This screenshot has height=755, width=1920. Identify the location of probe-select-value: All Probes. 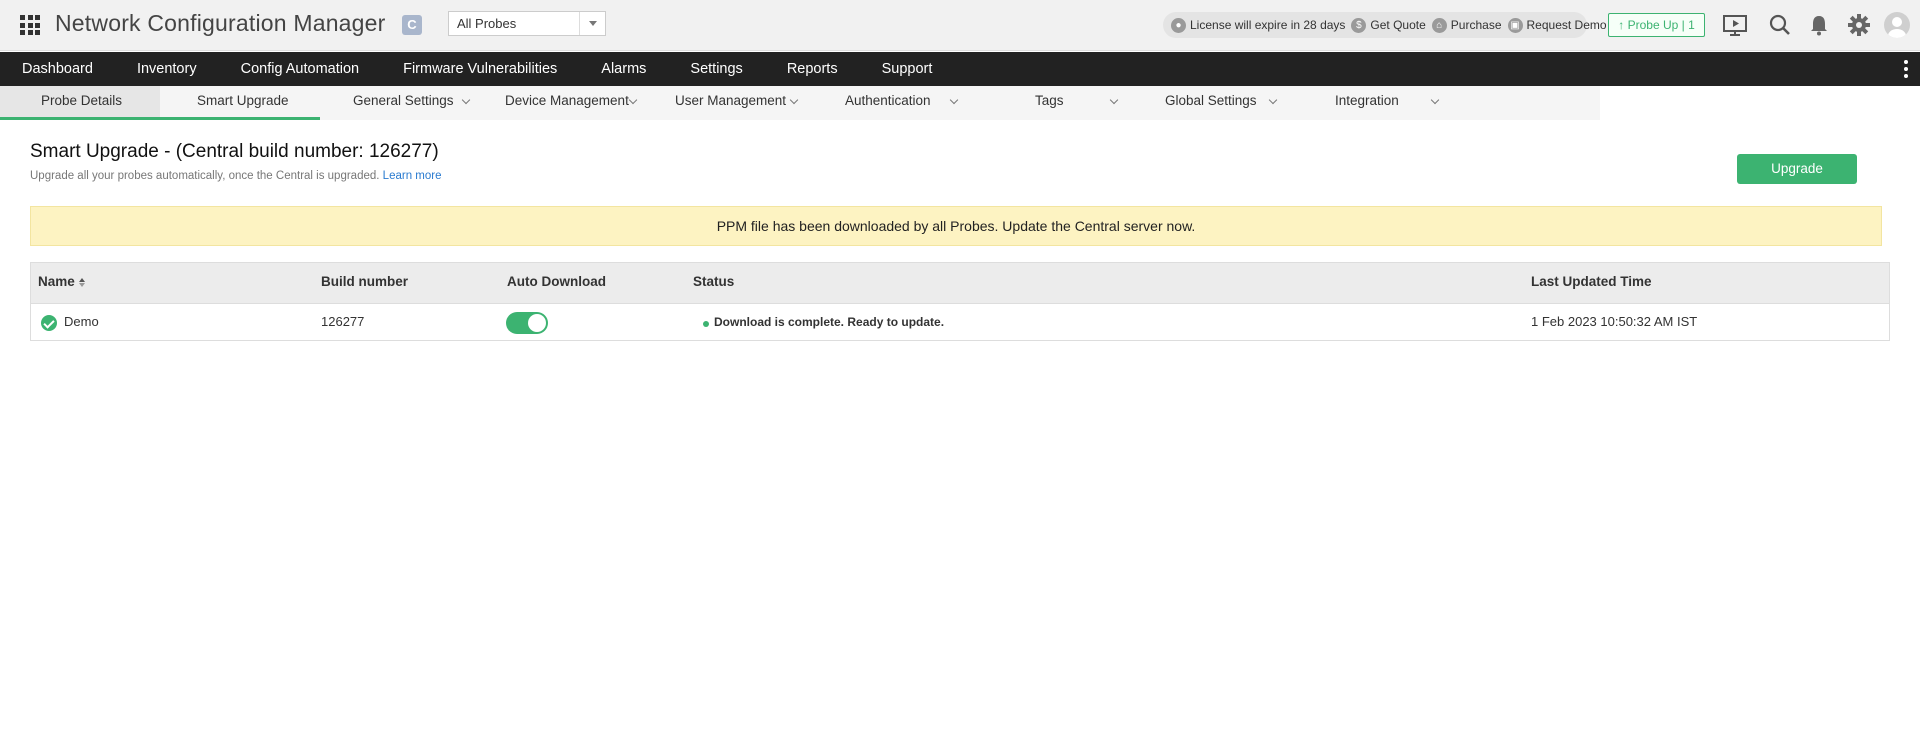
(487, 23).